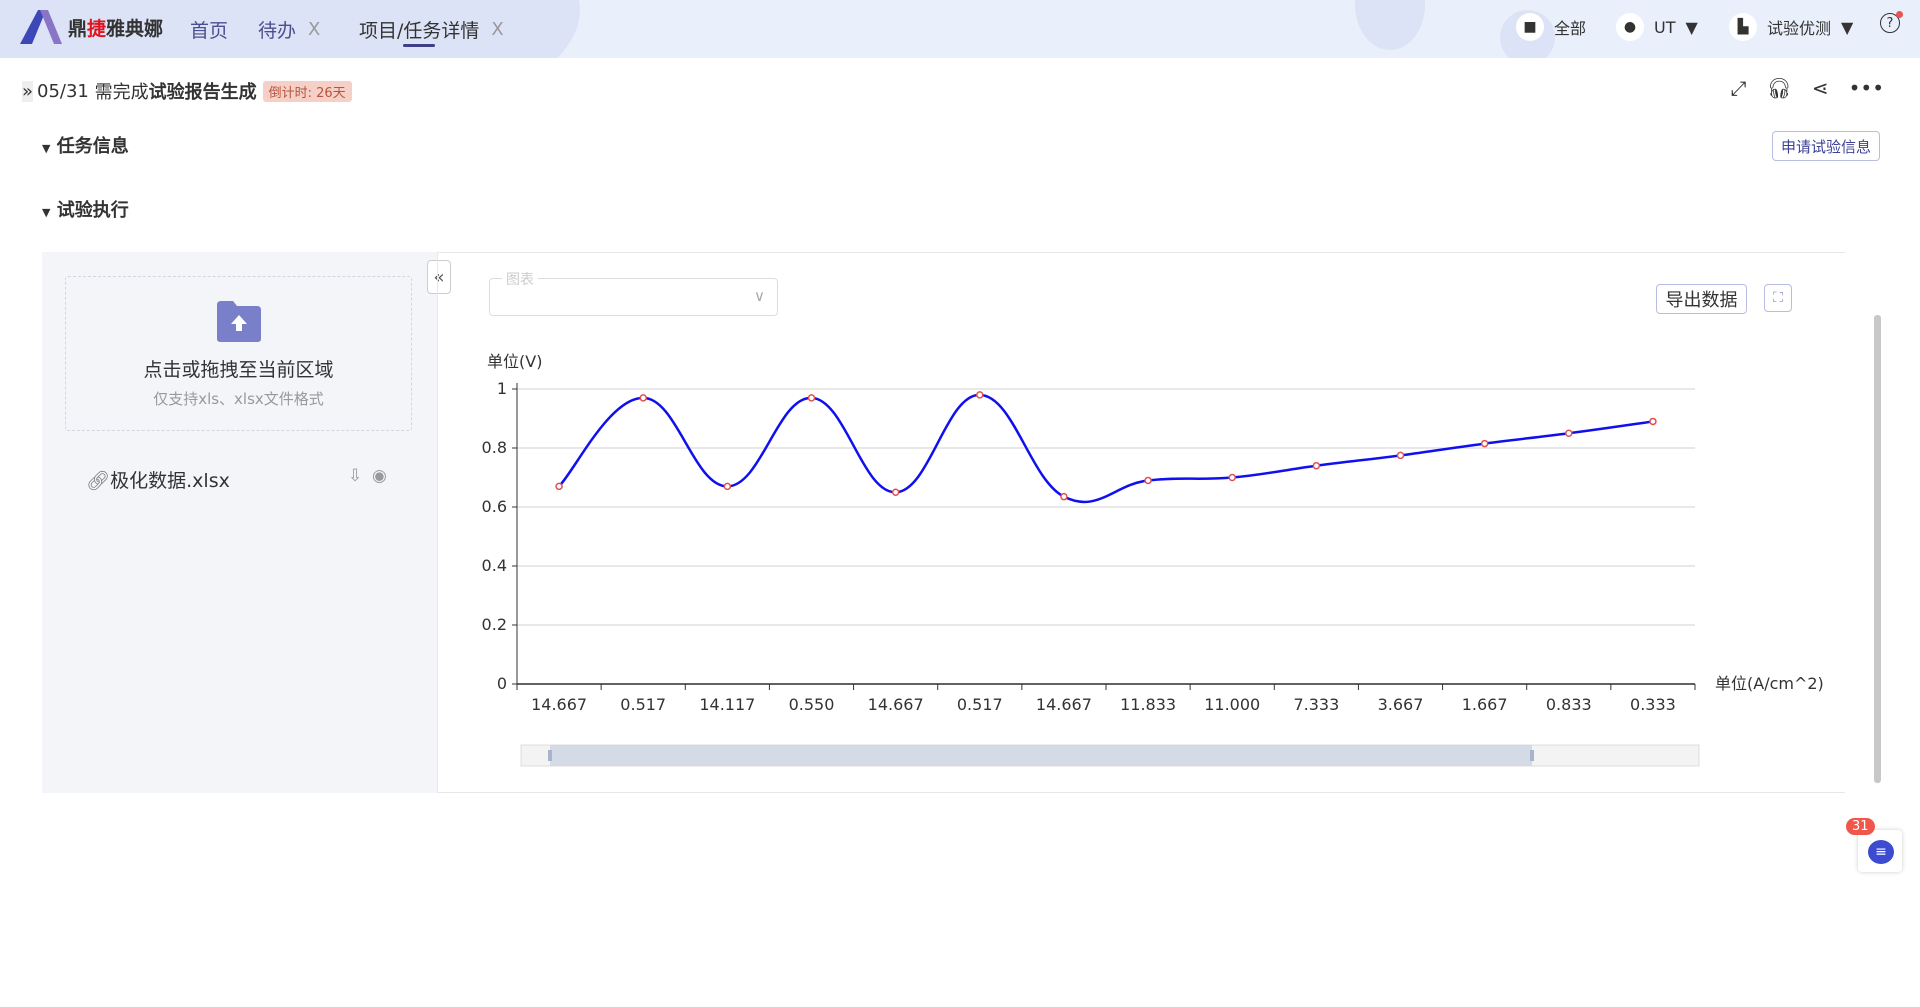  I want to click on x-tick-label: 11.000, so click(1232, 704).